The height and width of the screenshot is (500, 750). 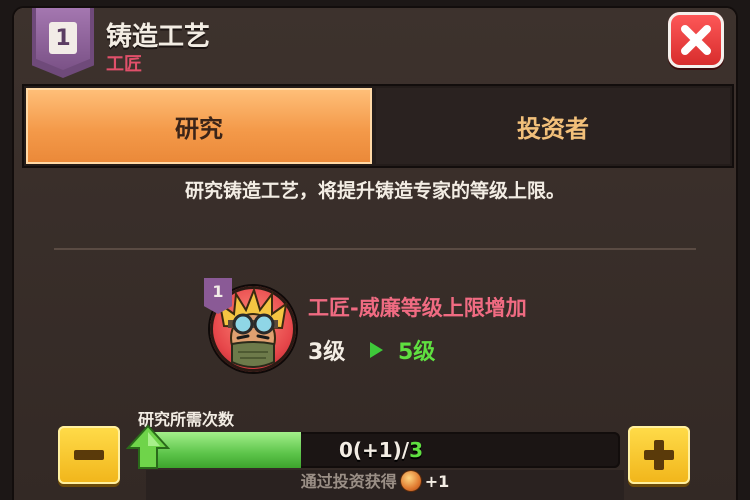 I want to click on level-from: 3级, so click(x=327, y=352).